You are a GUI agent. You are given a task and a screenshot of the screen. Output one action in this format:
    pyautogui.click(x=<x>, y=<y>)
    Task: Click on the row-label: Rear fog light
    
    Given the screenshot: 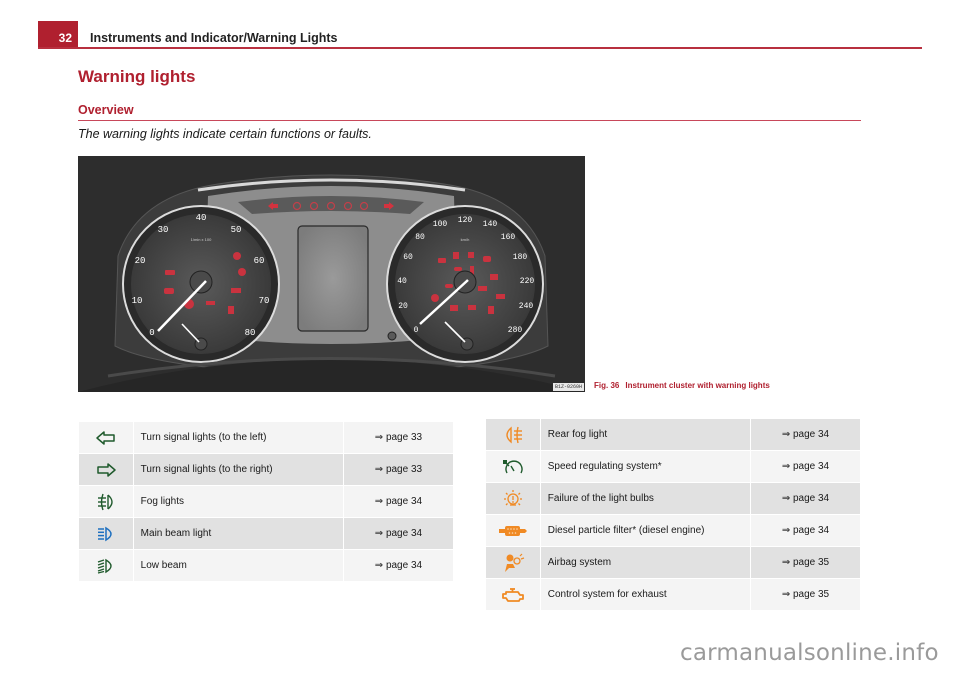 What is the action you would take?
    pyautogui.click(x=645, y=434)
    